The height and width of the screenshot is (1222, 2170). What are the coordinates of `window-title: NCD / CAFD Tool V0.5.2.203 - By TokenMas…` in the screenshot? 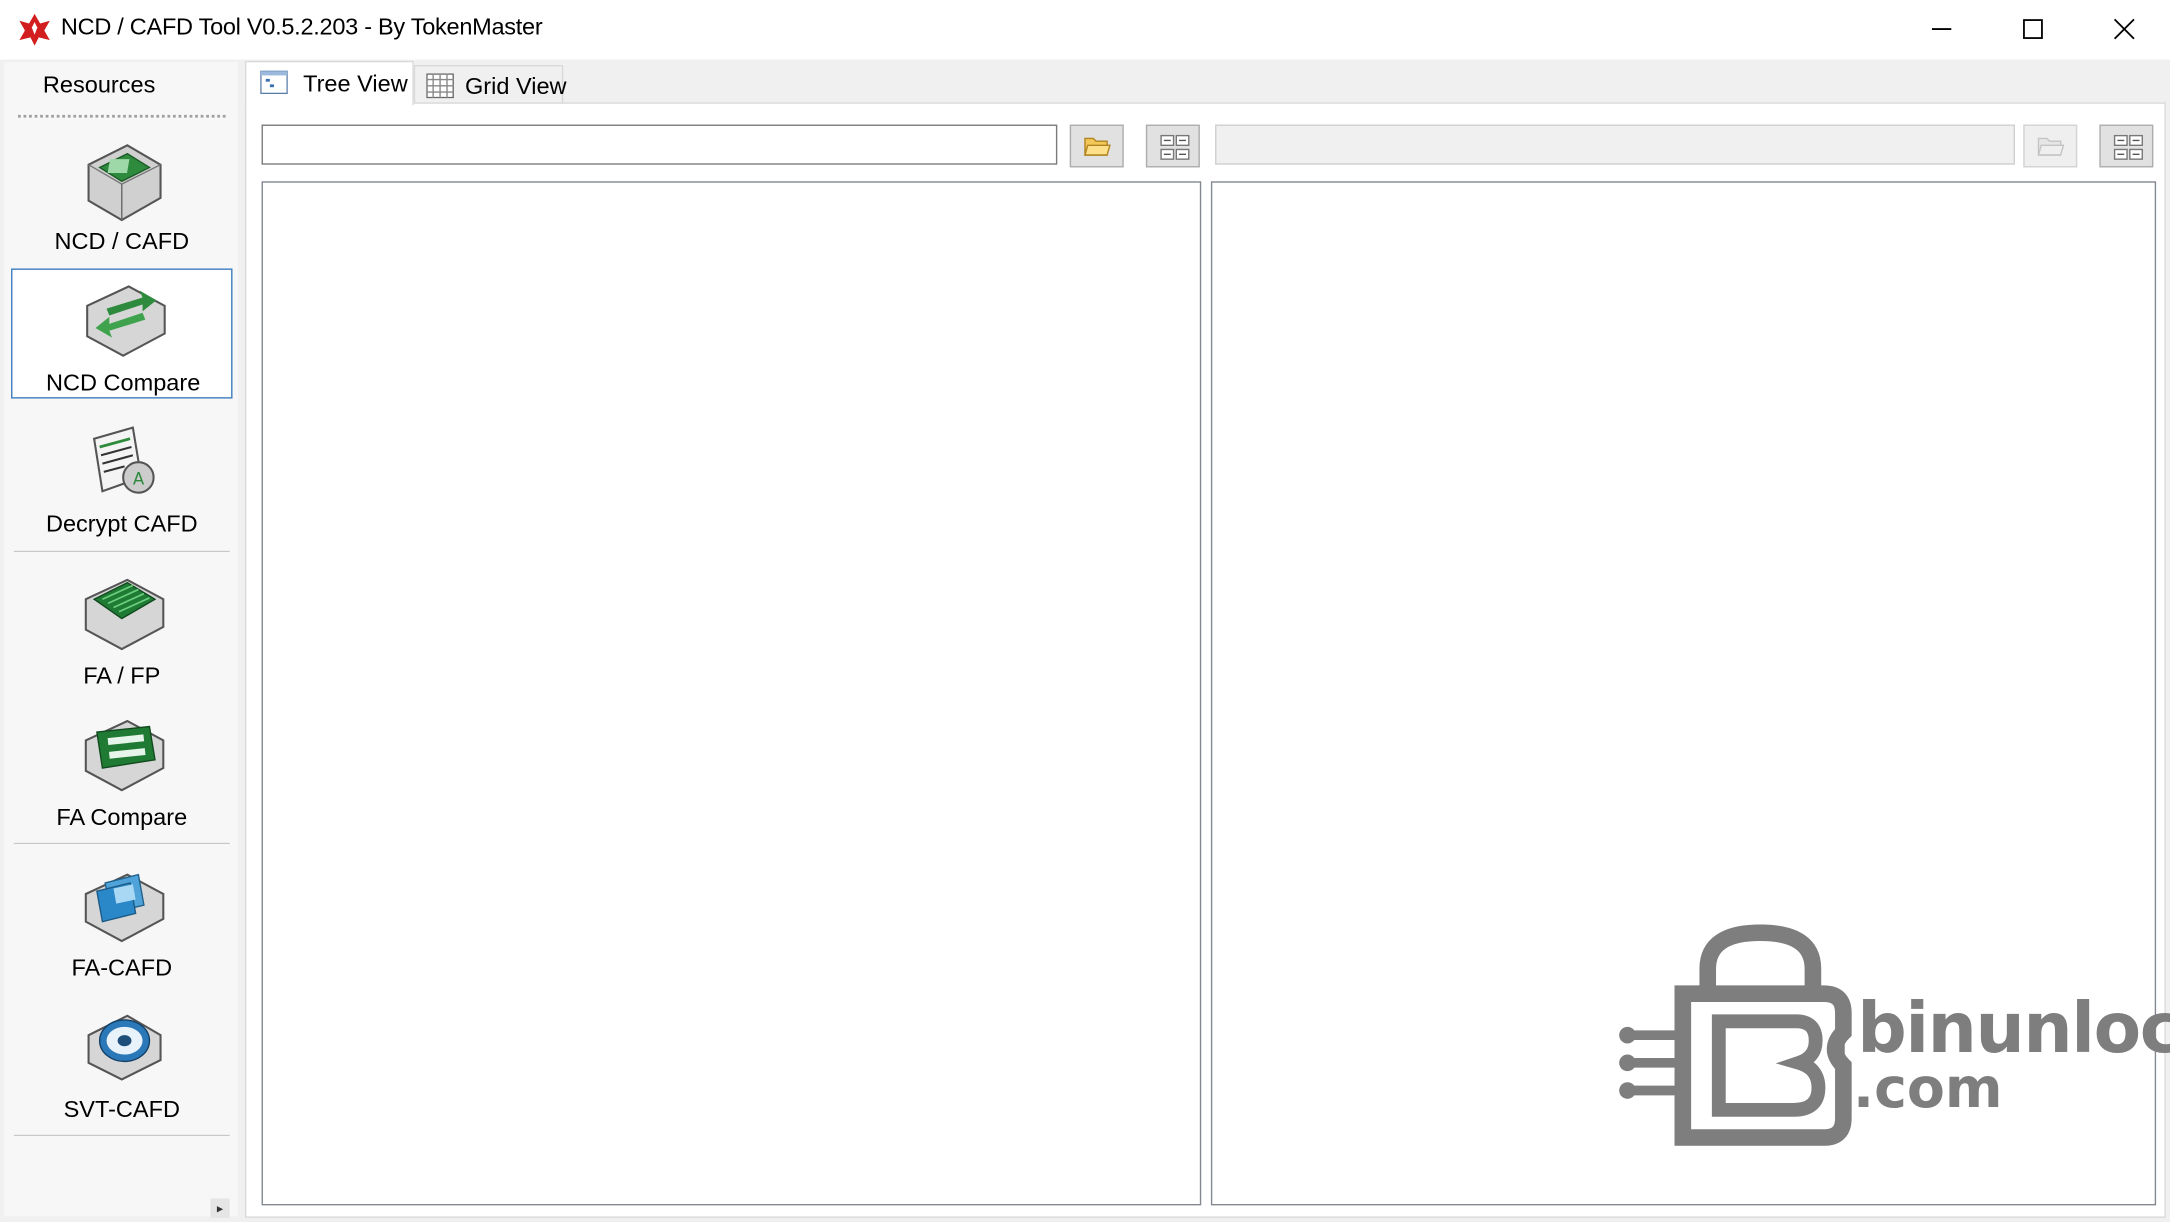 It's located at (301, 27).